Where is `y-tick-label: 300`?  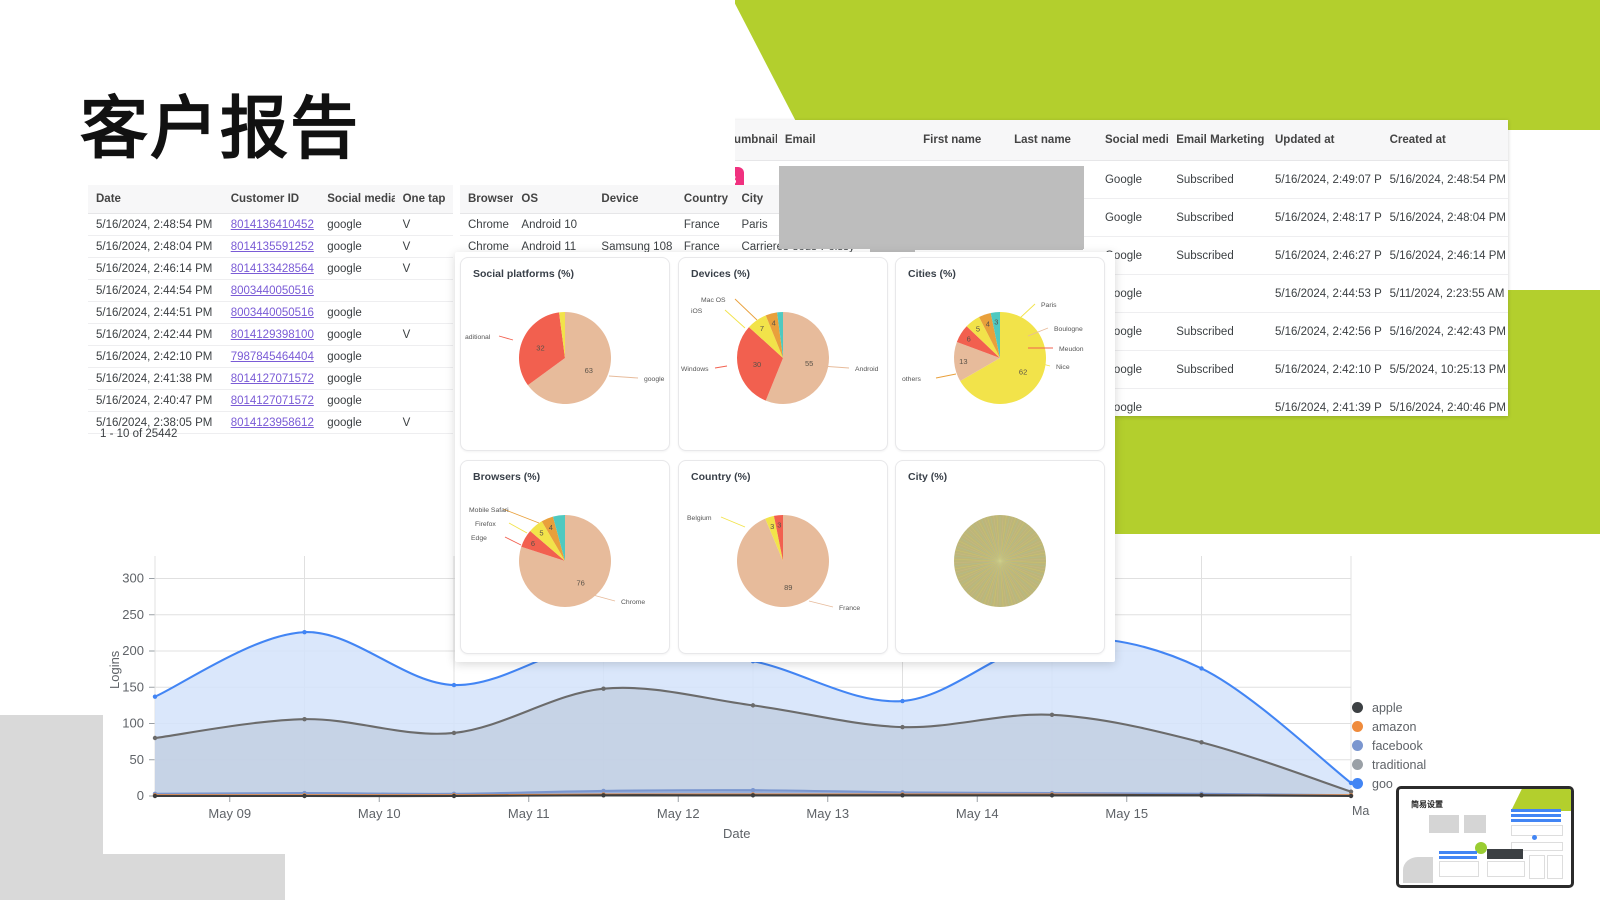 y-tick-label: 300 is located at coordinates (133, 578).